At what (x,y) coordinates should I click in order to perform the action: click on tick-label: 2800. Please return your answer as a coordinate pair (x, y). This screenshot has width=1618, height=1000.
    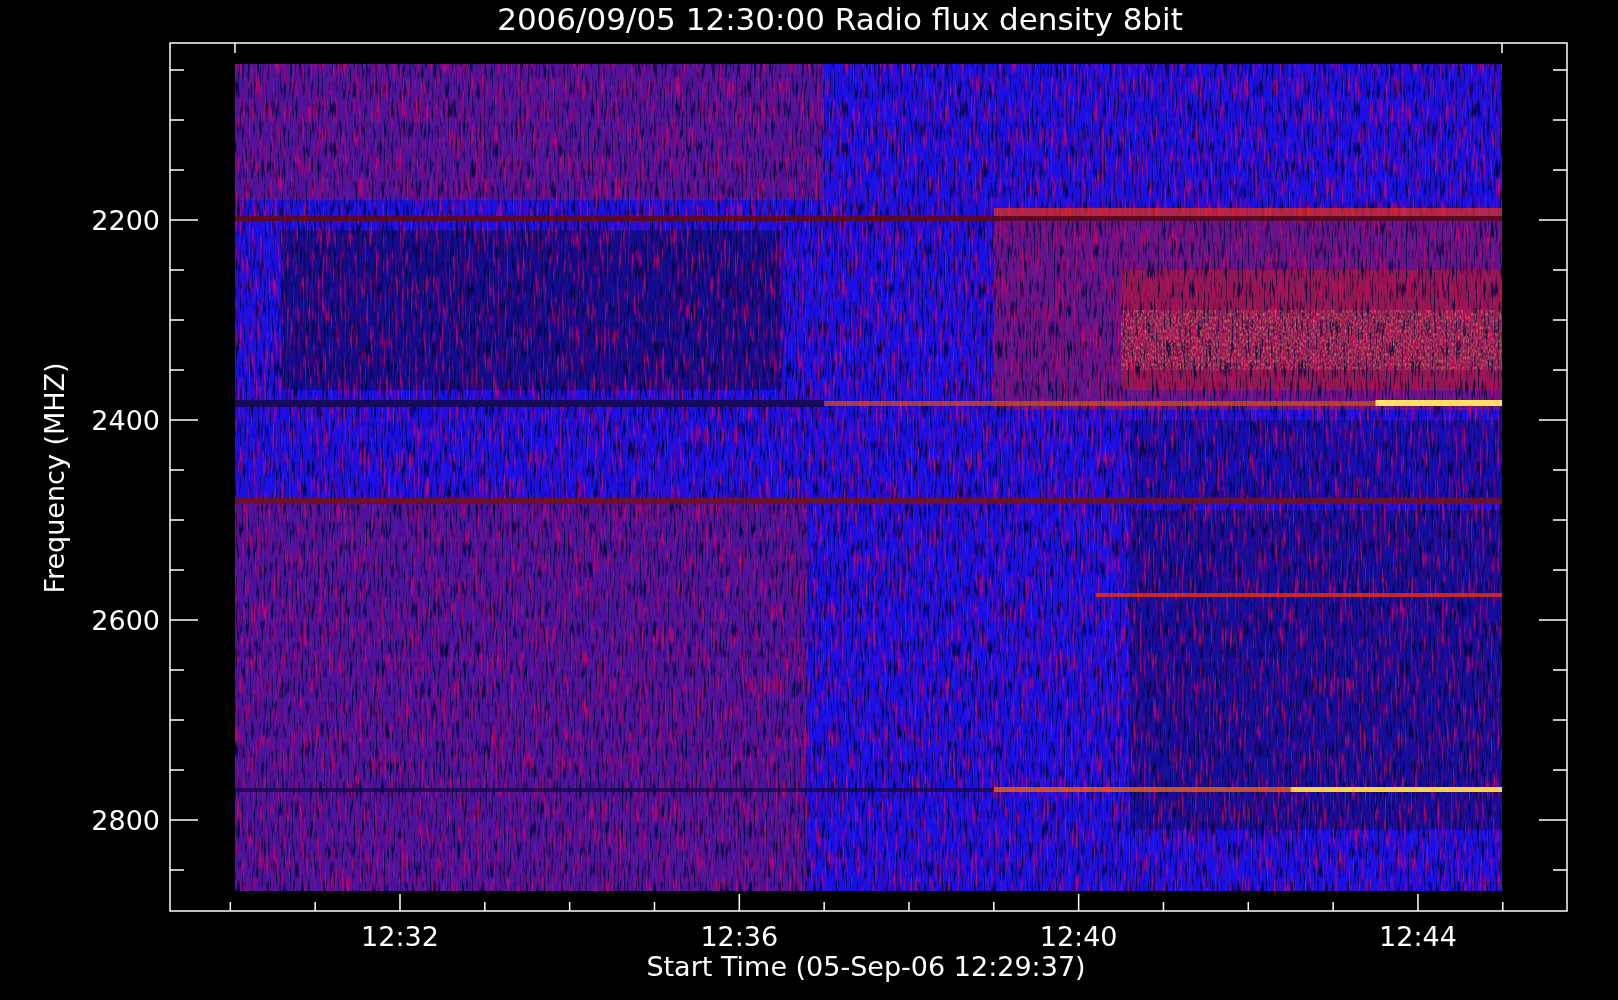
    Looking at the image, I should click on (125, 820).